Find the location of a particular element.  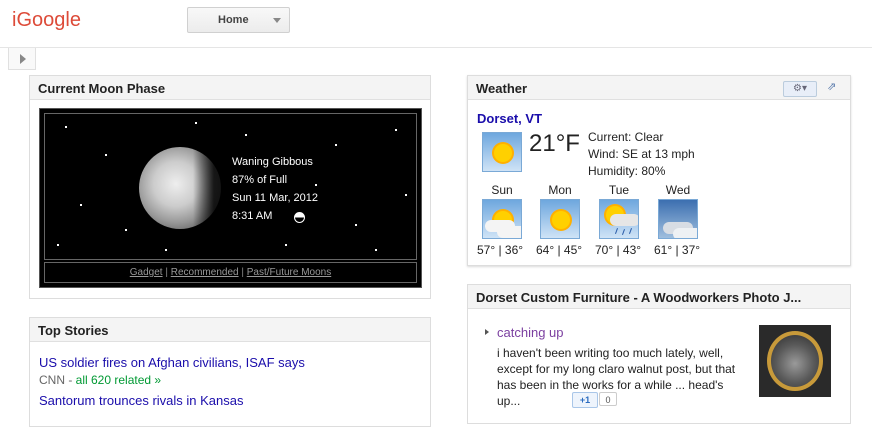

current-condition: Current: Clear is located at coordinates (626, 137).